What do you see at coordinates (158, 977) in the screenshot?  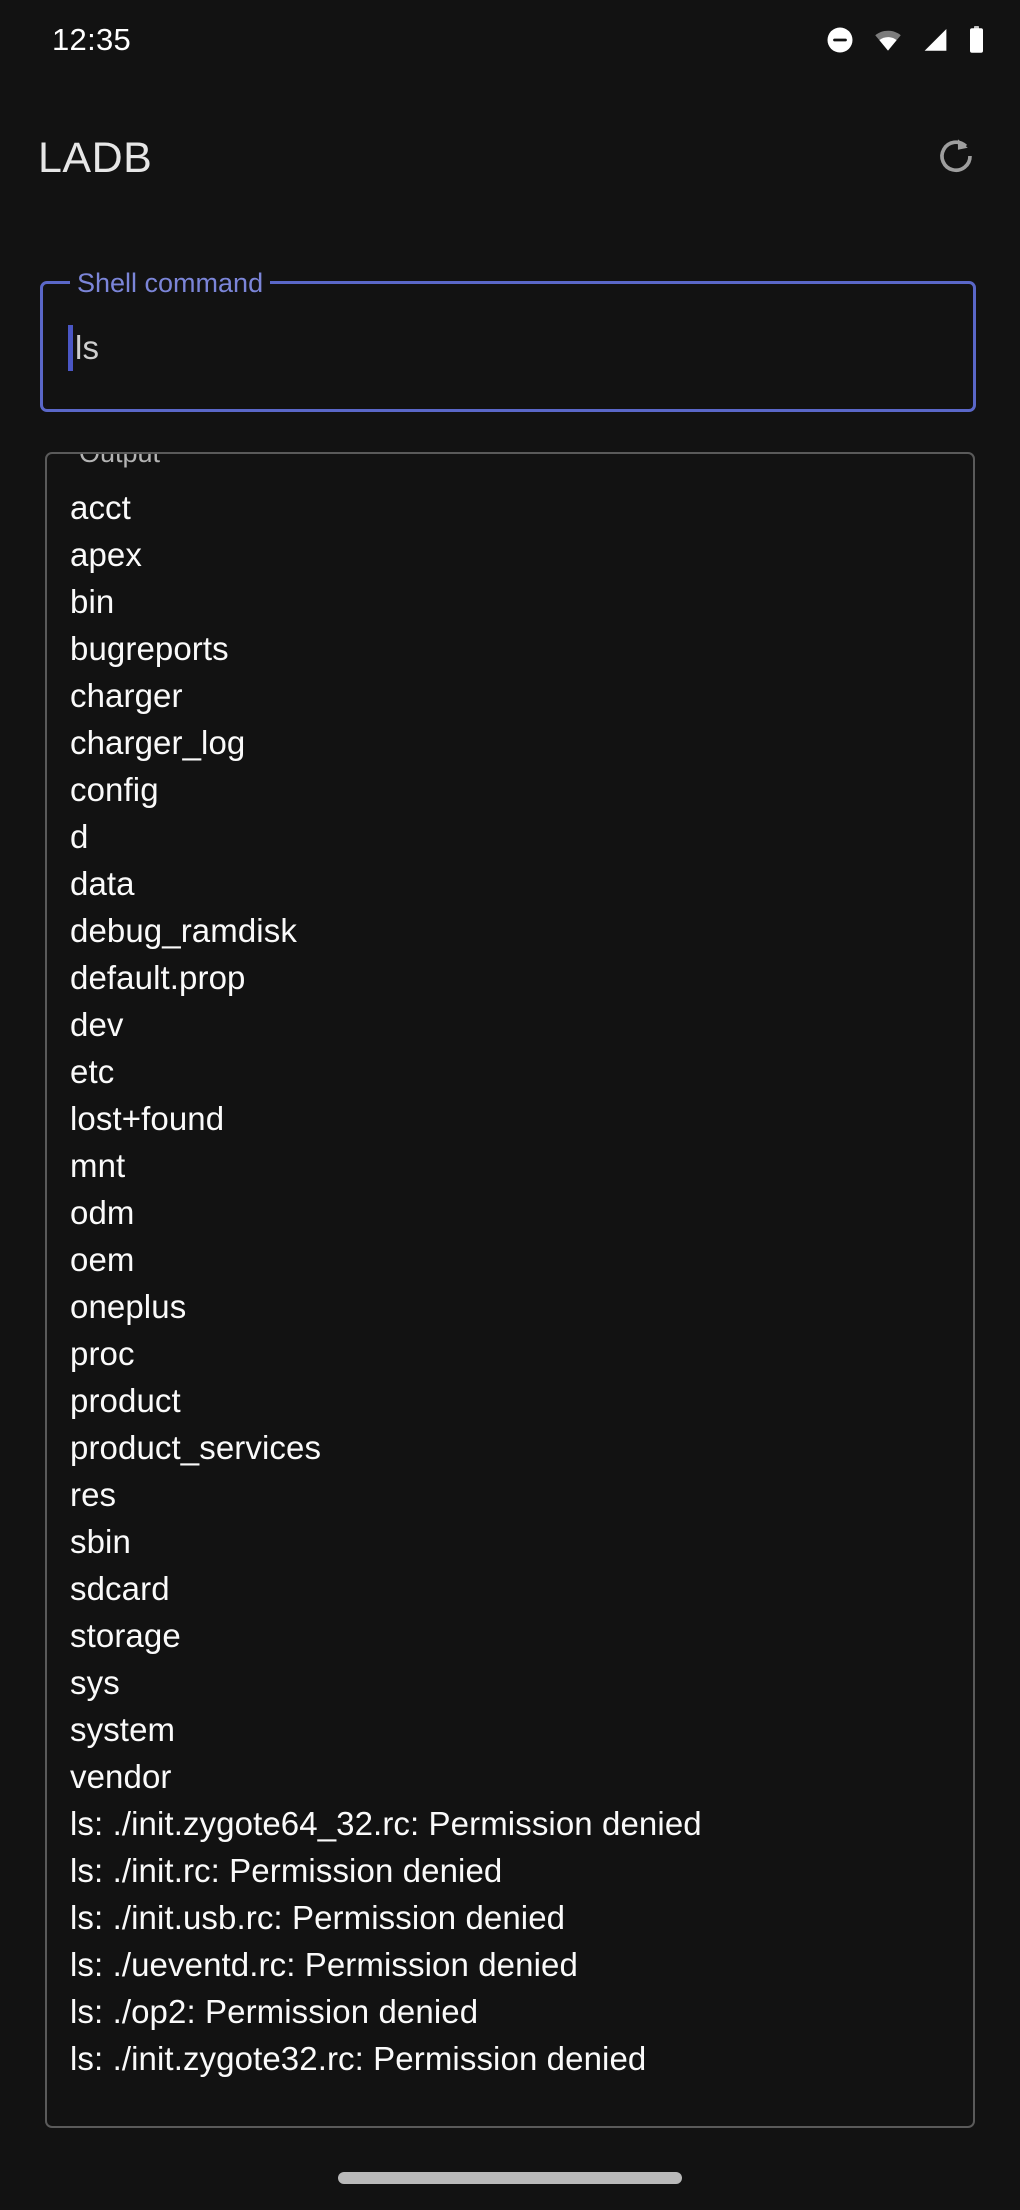 I see `output-line: default.prop` at bounding box center [158, 977].